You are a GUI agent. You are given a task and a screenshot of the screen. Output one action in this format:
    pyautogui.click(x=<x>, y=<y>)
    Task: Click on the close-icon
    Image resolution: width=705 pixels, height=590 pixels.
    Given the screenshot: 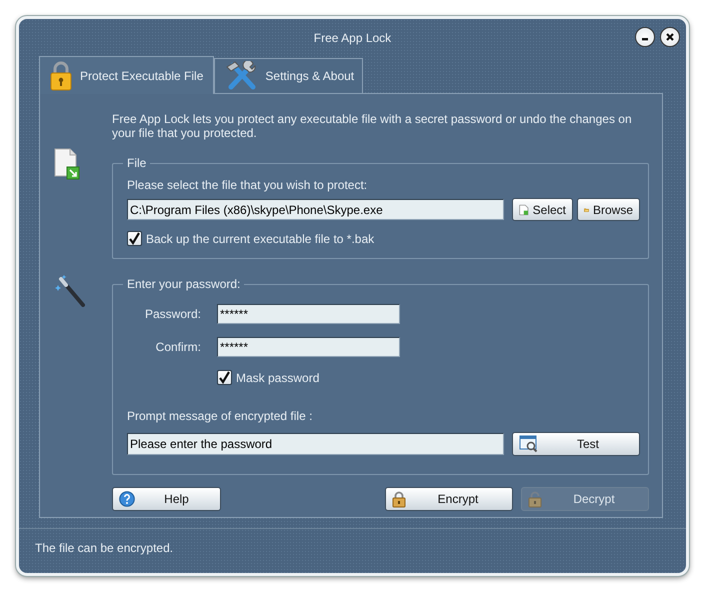 What is the action you would take?
    pyautogui.click(x=670, y=37)
    